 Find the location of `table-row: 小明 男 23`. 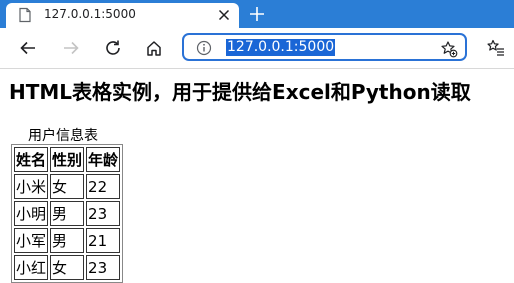

table-row: 小明 男 23 is located at coordinates (67, 213).